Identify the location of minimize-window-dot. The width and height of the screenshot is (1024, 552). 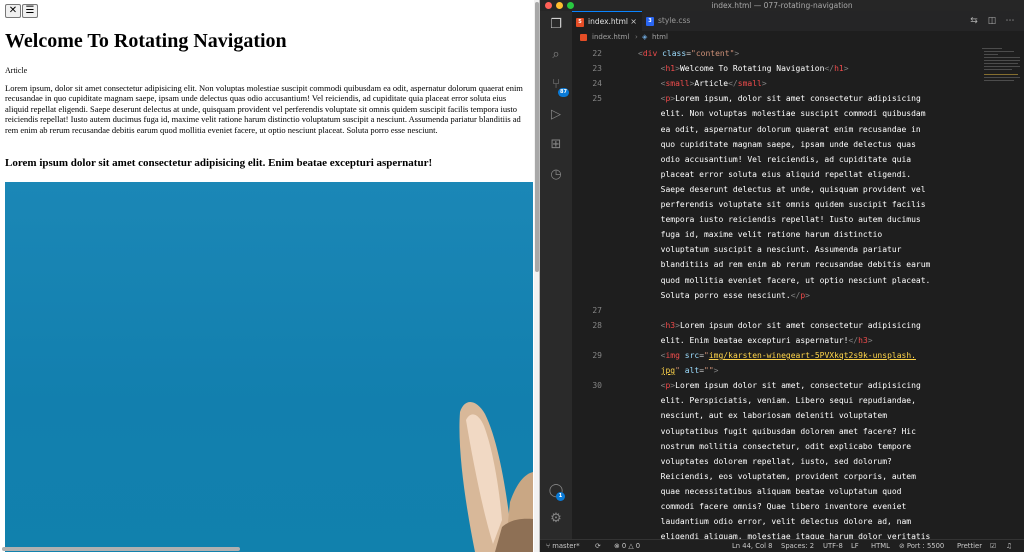
(559, 5).